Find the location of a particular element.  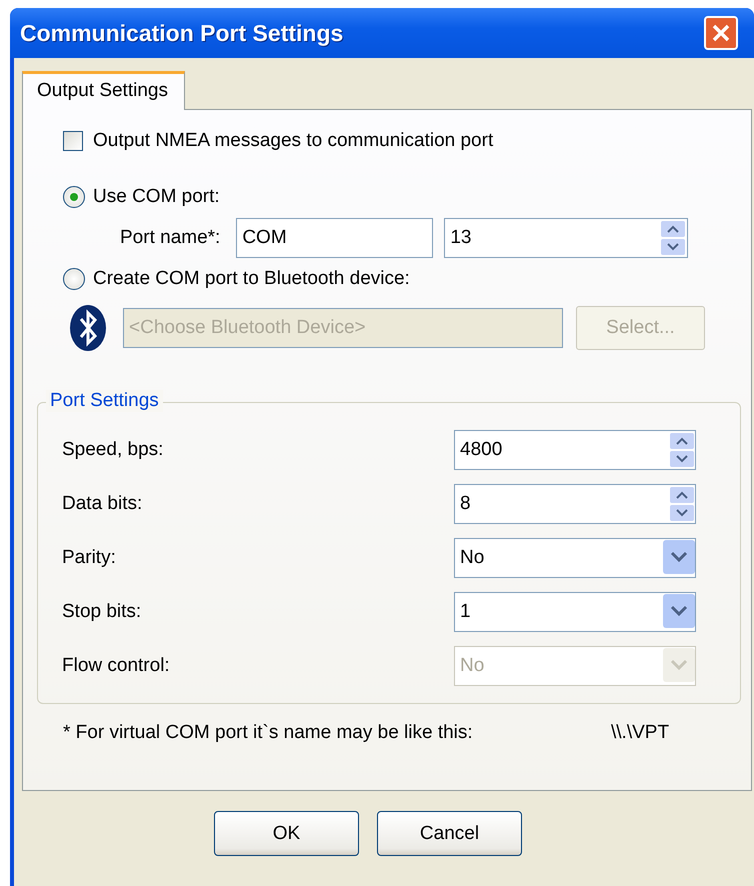

field-label: Speed, bps: is located at coordinates (113, 450).